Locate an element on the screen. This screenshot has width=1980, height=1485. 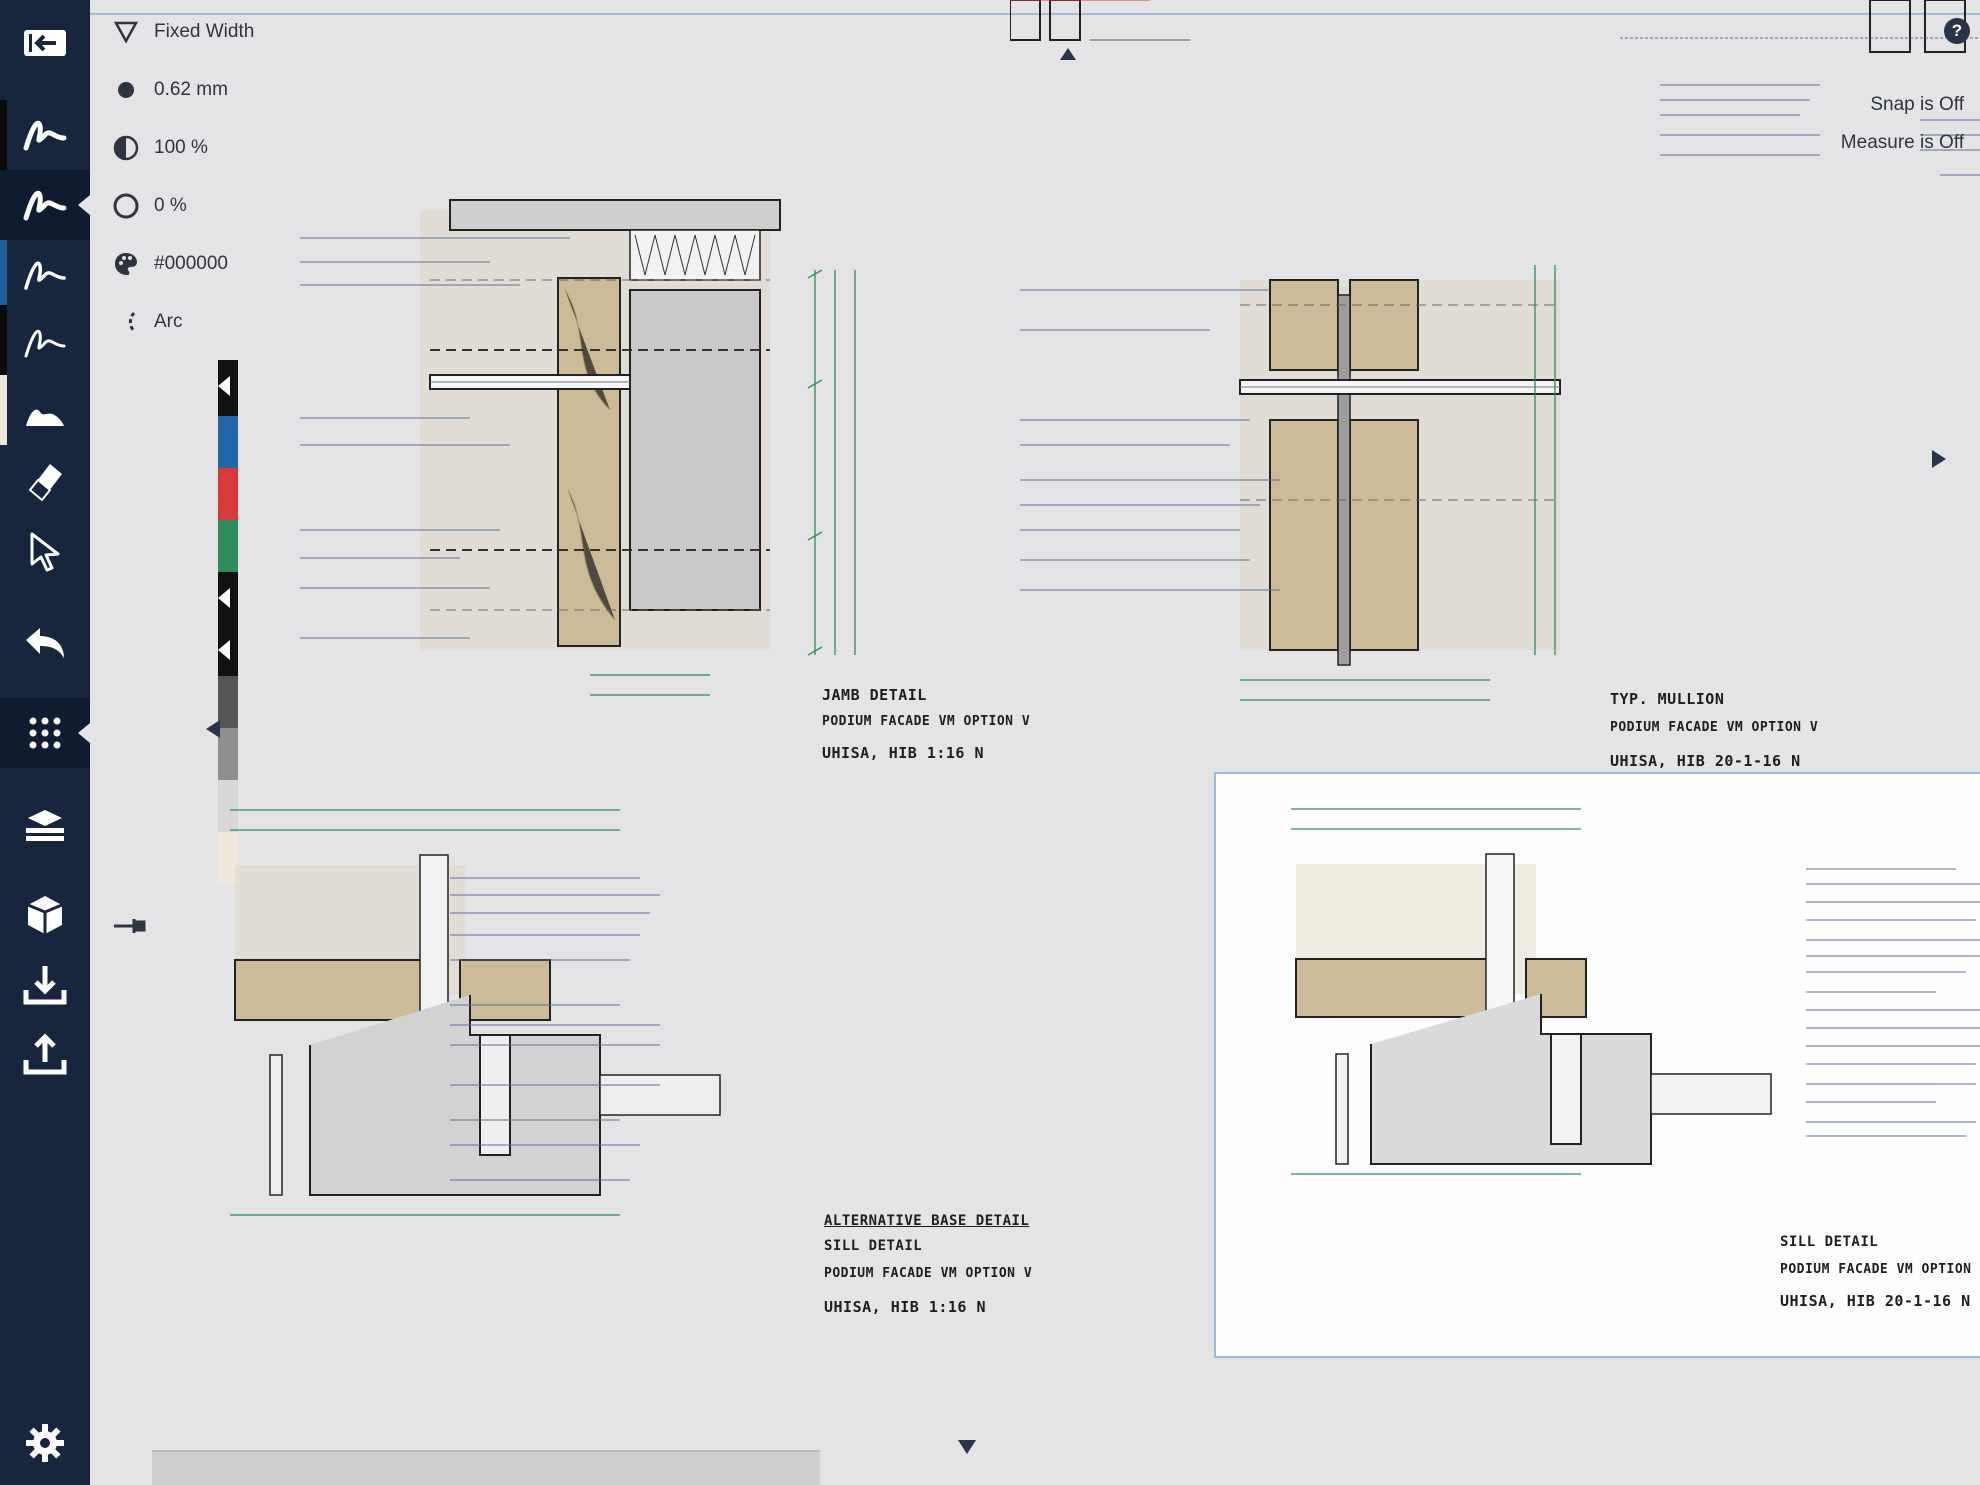
select-arrow-icon is located at coordinates (45, 552).